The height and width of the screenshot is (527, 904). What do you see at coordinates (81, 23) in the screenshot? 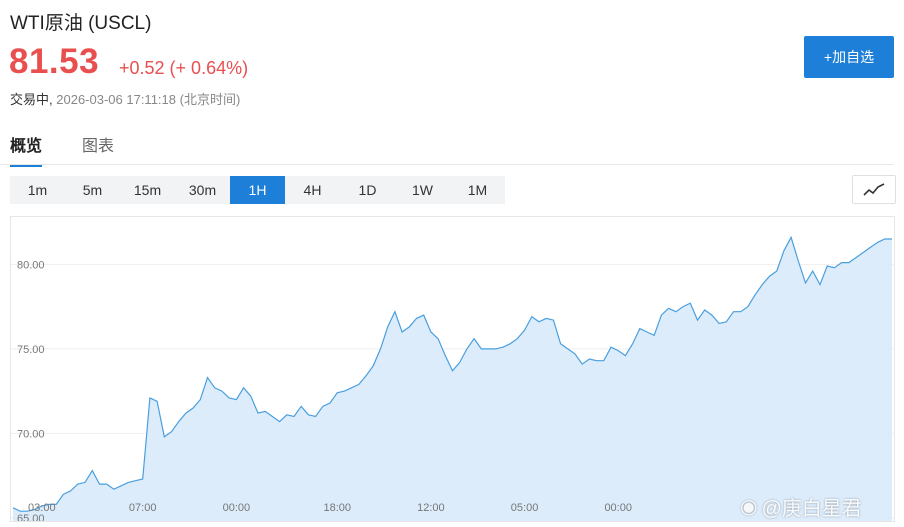
I see `instrument-title: WTI原油 (USCL)` at bounding box center [81, 23].